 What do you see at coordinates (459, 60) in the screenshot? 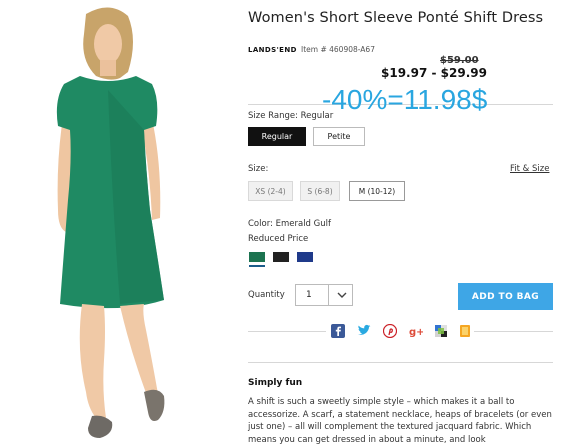
I see `original-price: $59.00` at bounding box center [459, 60].